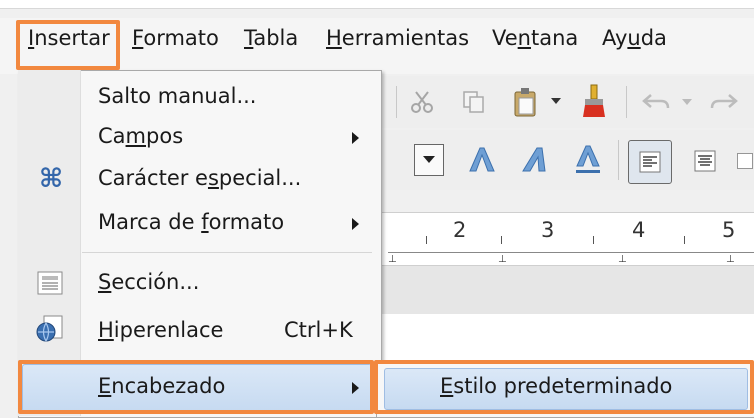 Image resolution: width=754 pixels, height=418 pixels. Describe the element at coordinates (160, 330) in the screenshot. I see `menu-item-hiperenlace: Hiperenlace` at that location.